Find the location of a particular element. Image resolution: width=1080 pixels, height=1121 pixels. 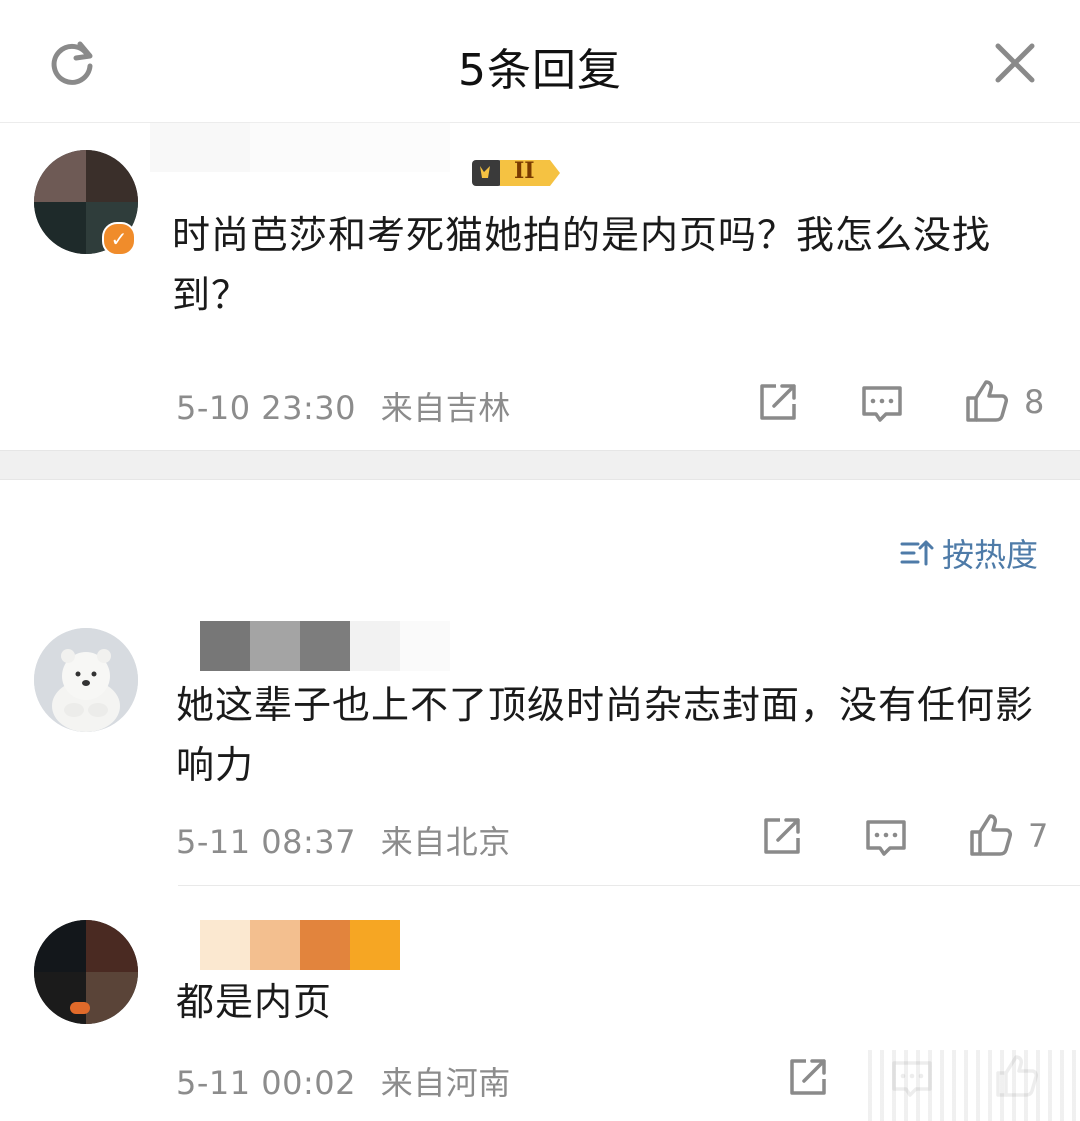

close-button is located at coordinates (1015, 63).